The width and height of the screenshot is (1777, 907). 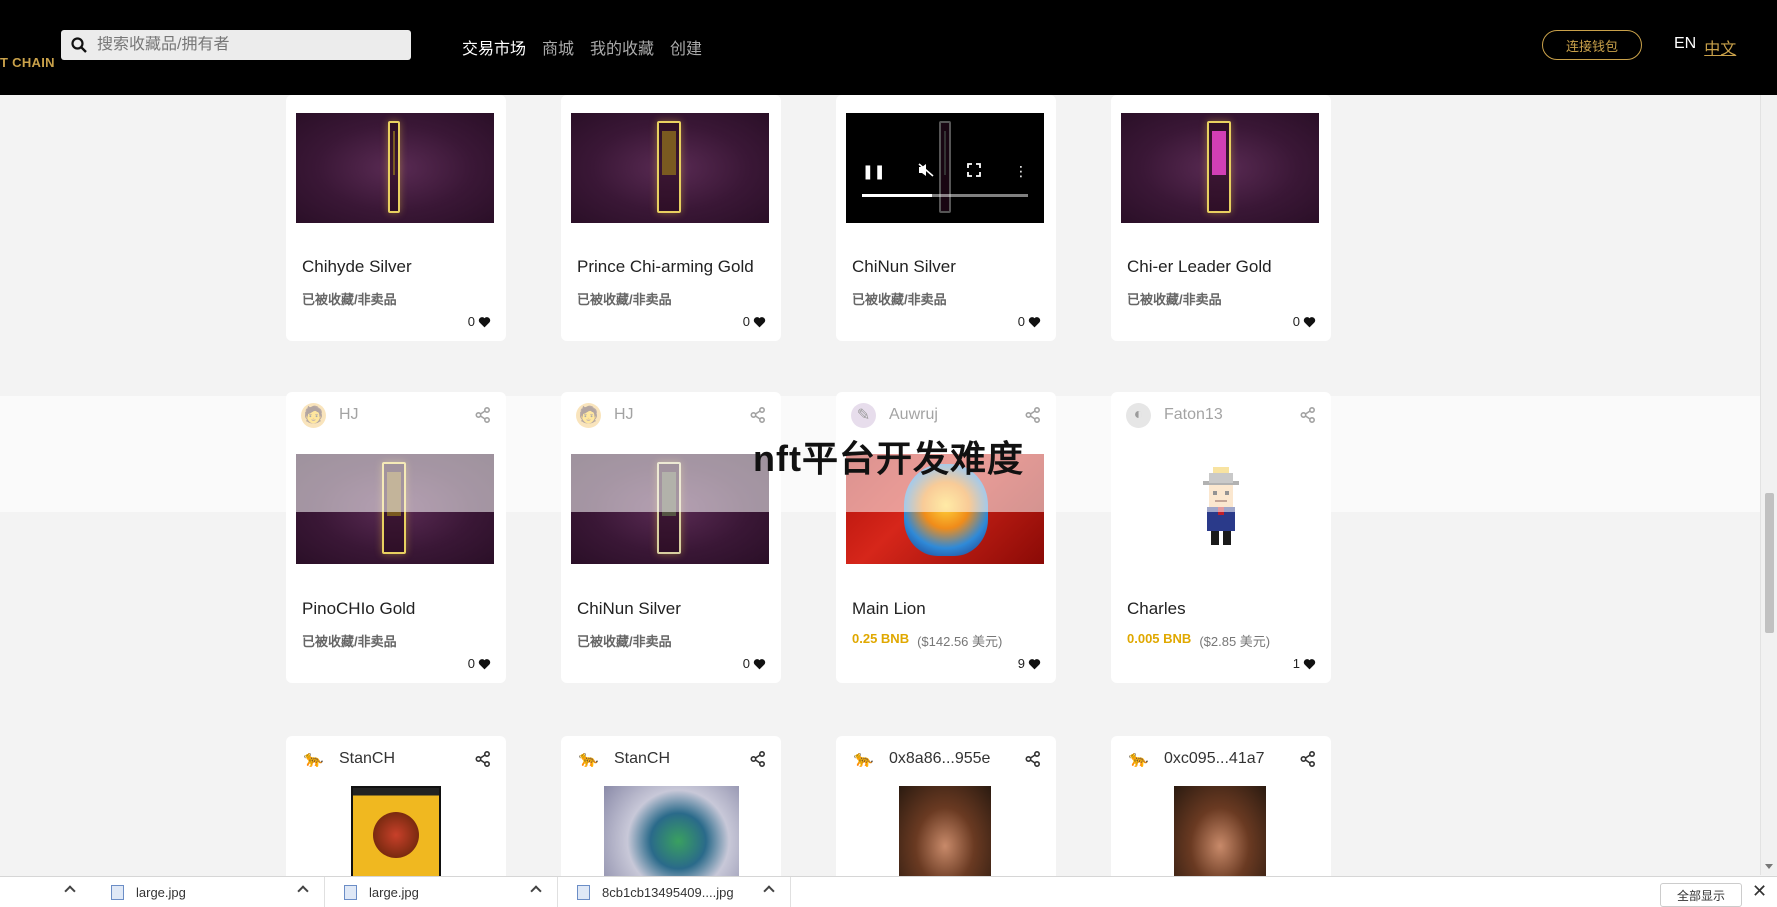 What do you see at coordinates (494, 47) in the screenshot?
I see `nav-marketplace: 交易市场` at bounding box center [494, 47].